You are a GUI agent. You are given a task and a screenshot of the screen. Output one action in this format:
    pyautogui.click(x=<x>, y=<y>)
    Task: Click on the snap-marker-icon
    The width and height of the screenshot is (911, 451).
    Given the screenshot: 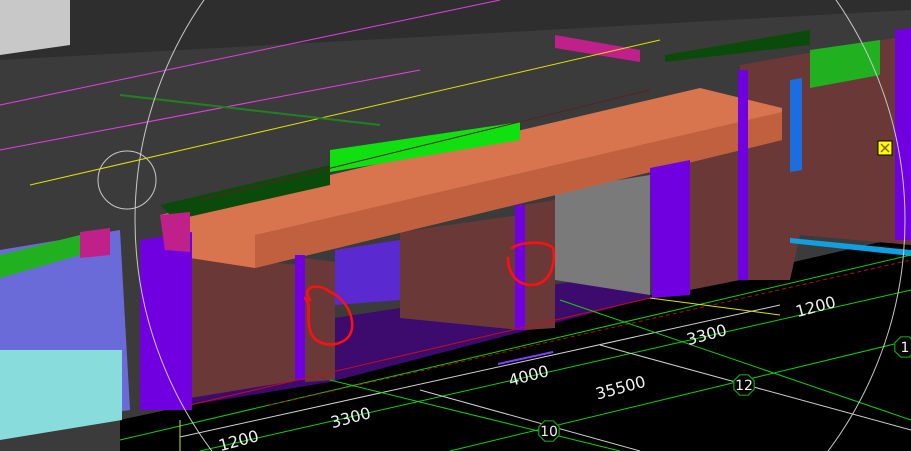 What is the action you would take?
    pyautogui.click(x=885, y=148)
    